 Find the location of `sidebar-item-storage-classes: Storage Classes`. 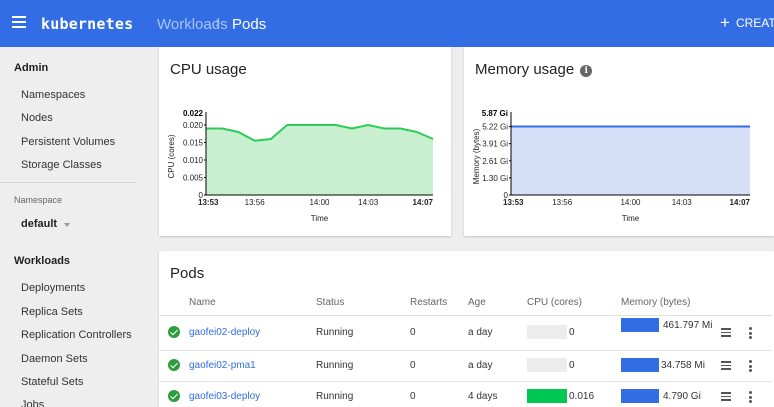

sidebar-item-storage-classes: Storage Classes is located at coordinates (61, 165).